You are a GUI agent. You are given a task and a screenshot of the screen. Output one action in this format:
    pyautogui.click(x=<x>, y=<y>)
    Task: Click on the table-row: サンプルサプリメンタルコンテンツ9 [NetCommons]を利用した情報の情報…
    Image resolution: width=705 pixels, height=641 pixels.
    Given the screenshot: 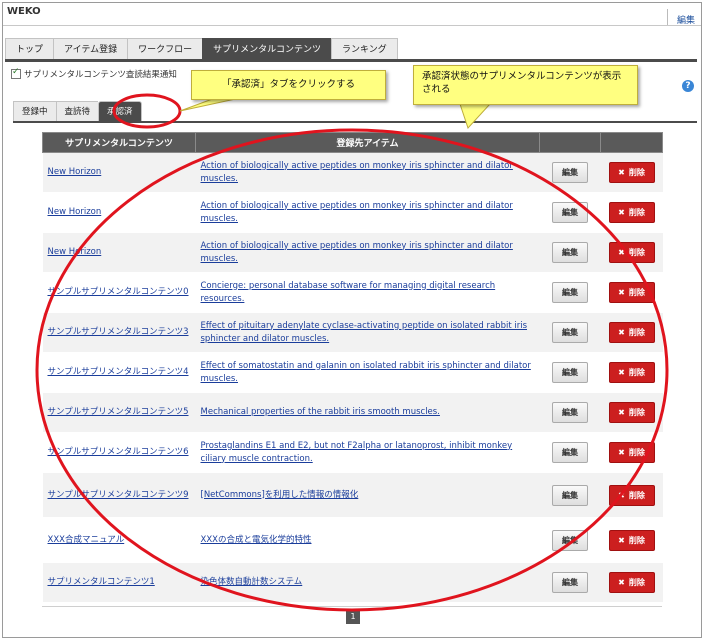 What is the action you would take?
    pyautogui.click(x=352, y=495)
    